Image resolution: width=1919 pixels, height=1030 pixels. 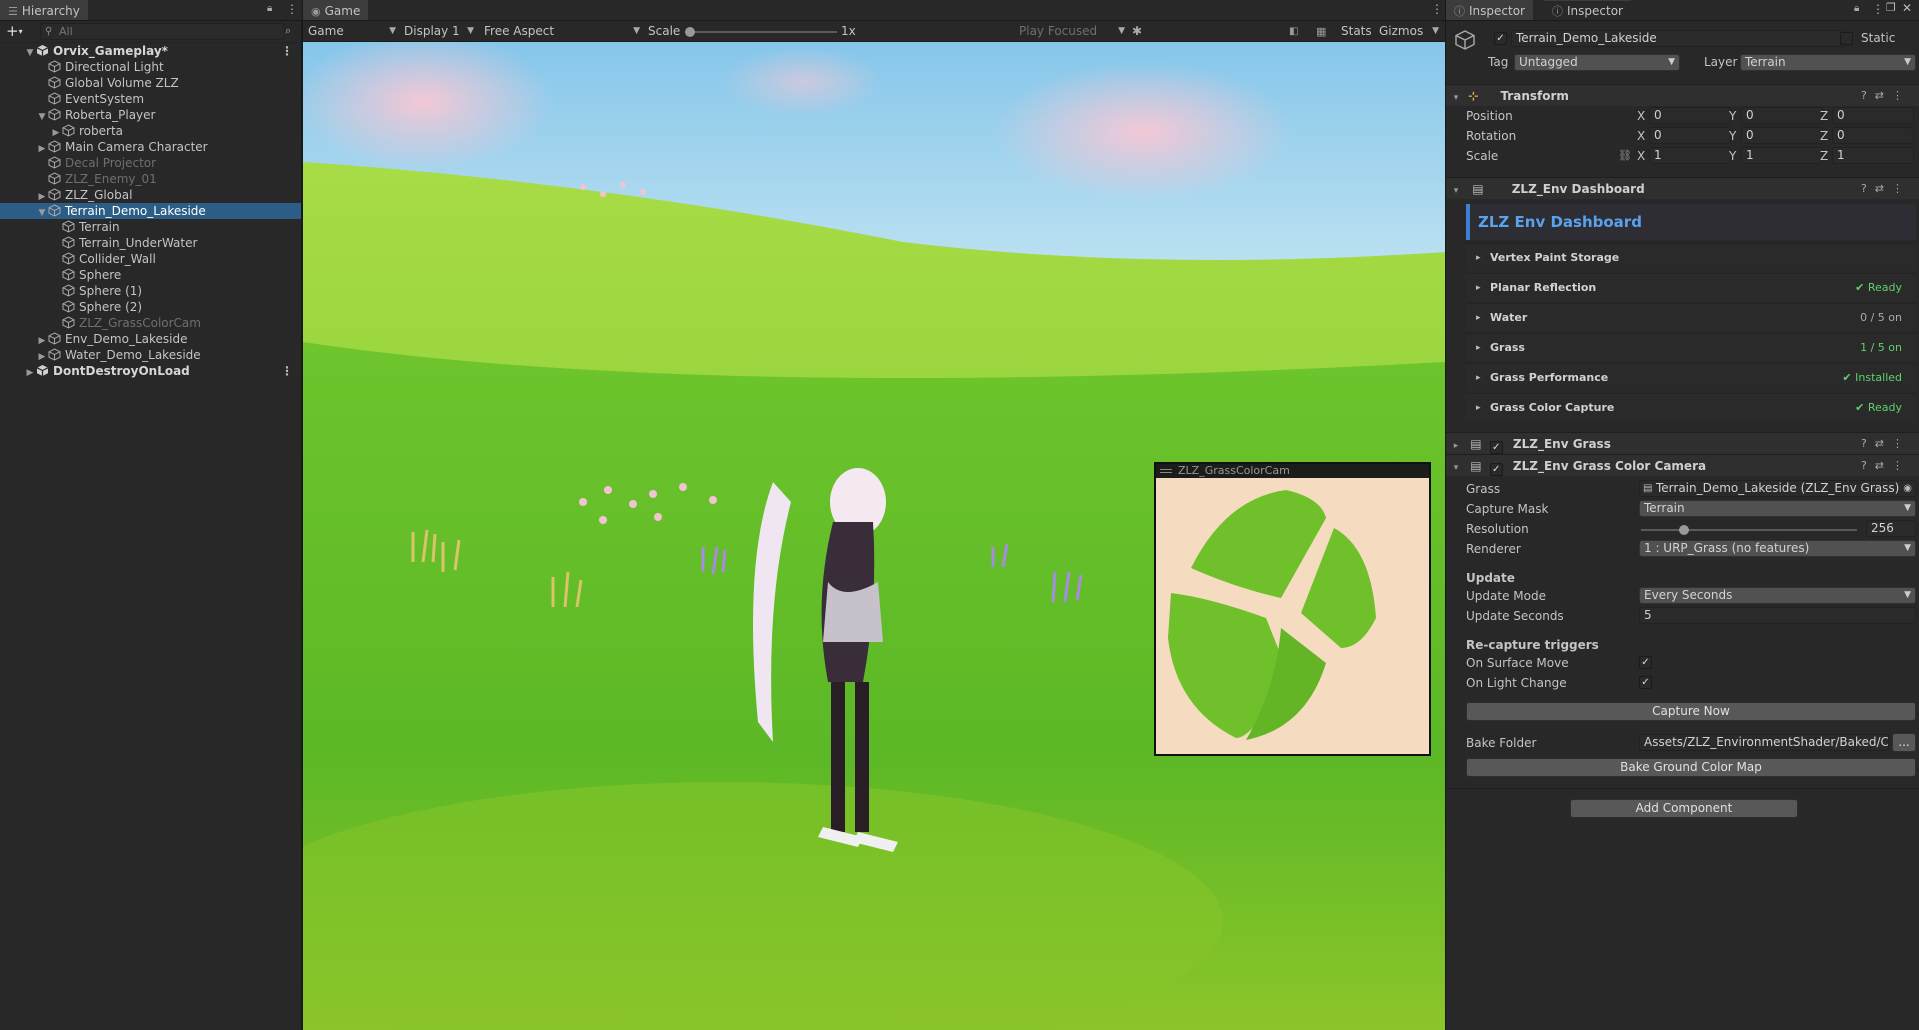 I want to click on resolution-slider, so click(x=1749, y=530).